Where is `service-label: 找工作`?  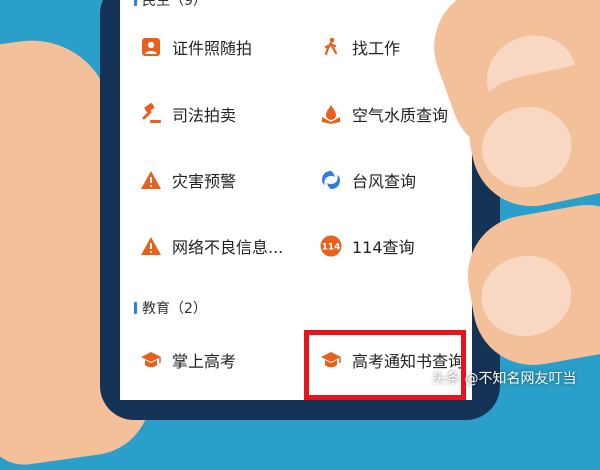
service-label: 找工作 is located at coordinates (376, 48).